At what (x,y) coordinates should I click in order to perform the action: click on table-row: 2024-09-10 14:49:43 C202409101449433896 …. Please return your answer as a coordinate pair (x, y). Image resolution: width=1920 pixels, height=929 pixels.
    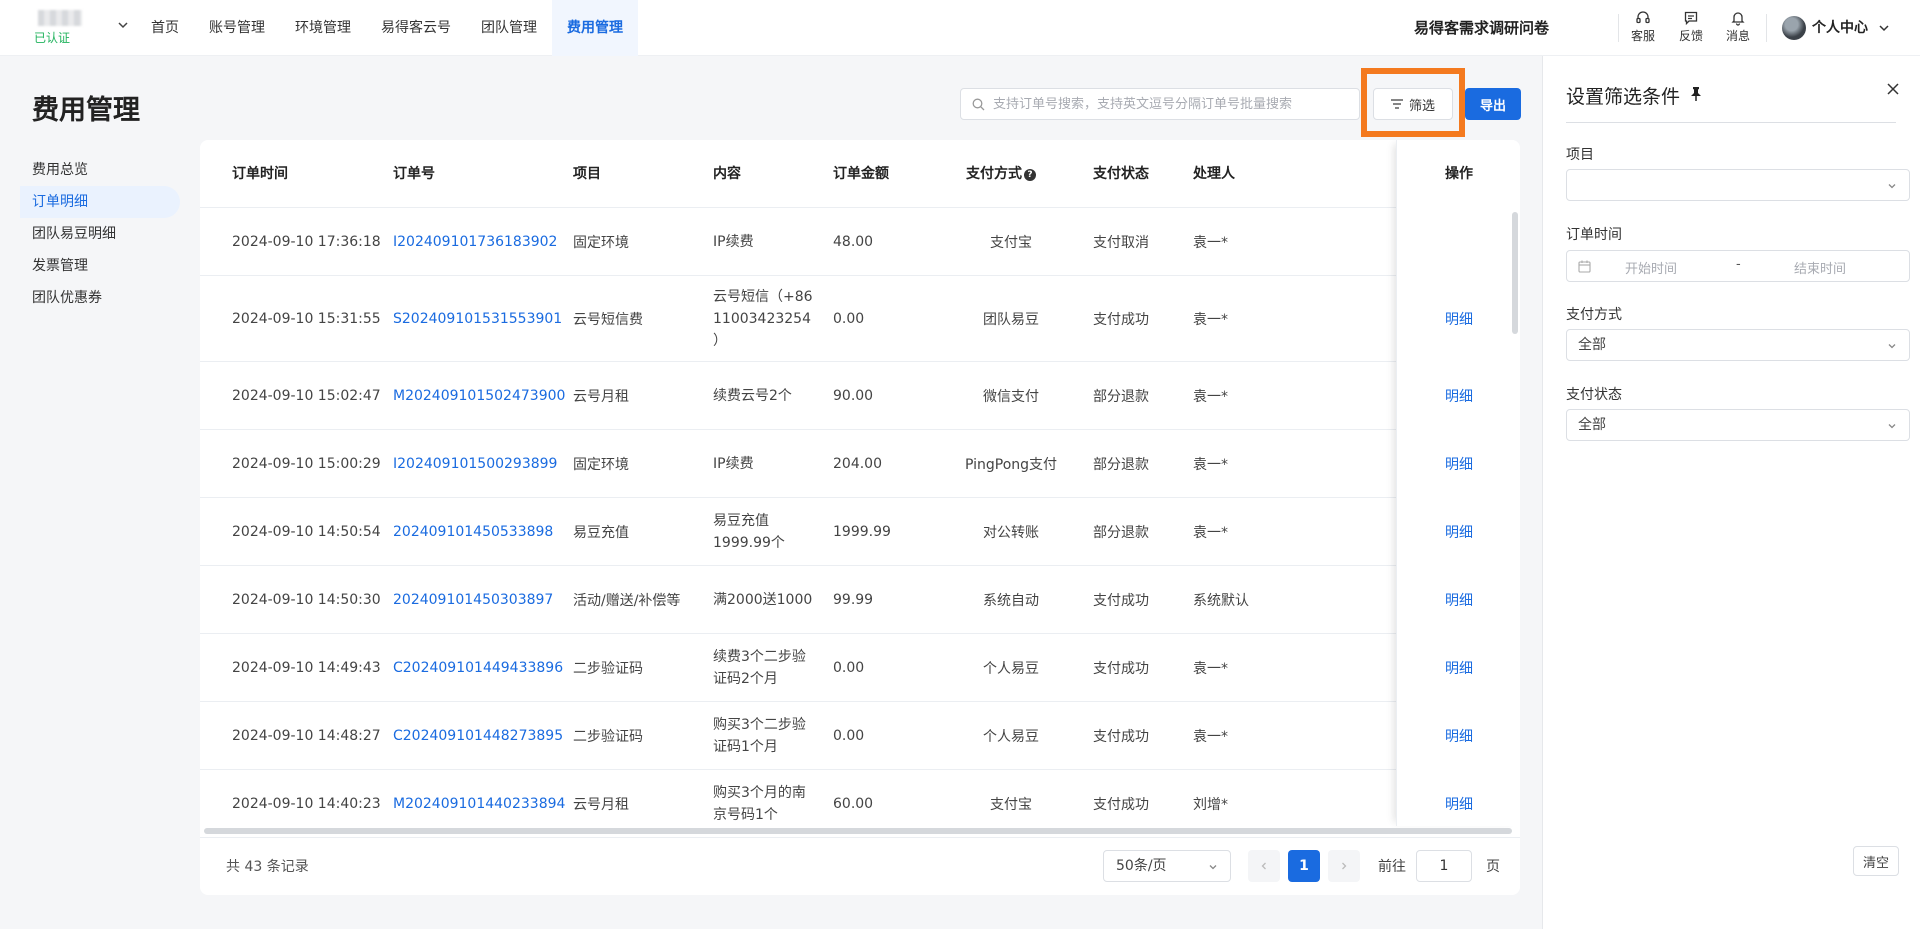
    Looking at the image, I should click on (860, 668).